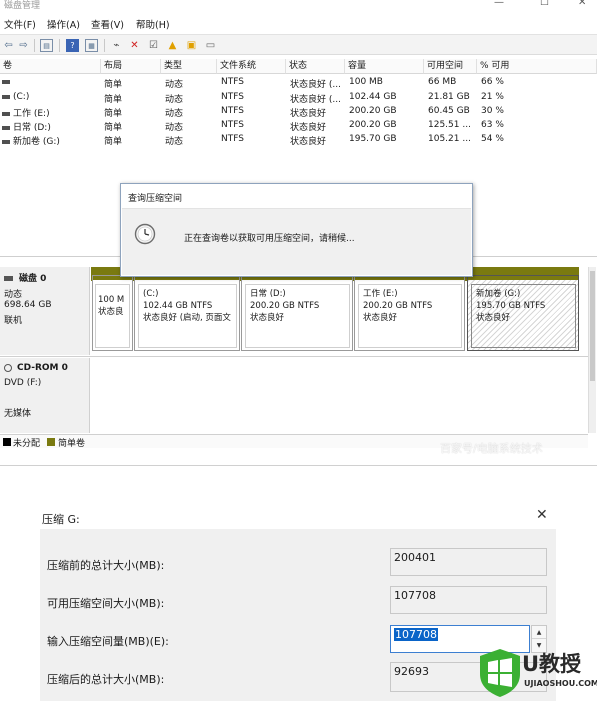 The height and width of the screenshot is (701, 597). Describe the element at coordinates (20, 24) in the screenshot. I see `menu-file: 文件(F)` at that location.